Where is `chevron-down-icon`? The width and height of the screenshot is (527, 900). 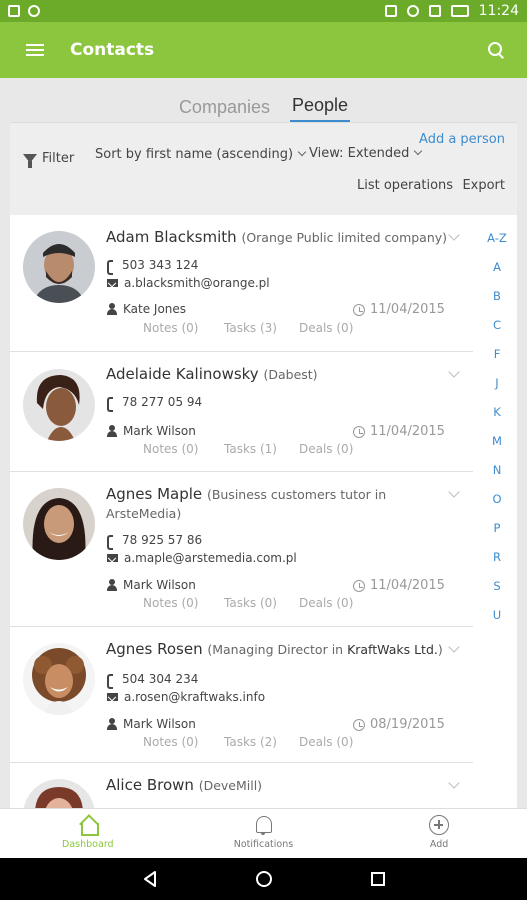
chevron-down-icon is located at coordinates (302, 152).